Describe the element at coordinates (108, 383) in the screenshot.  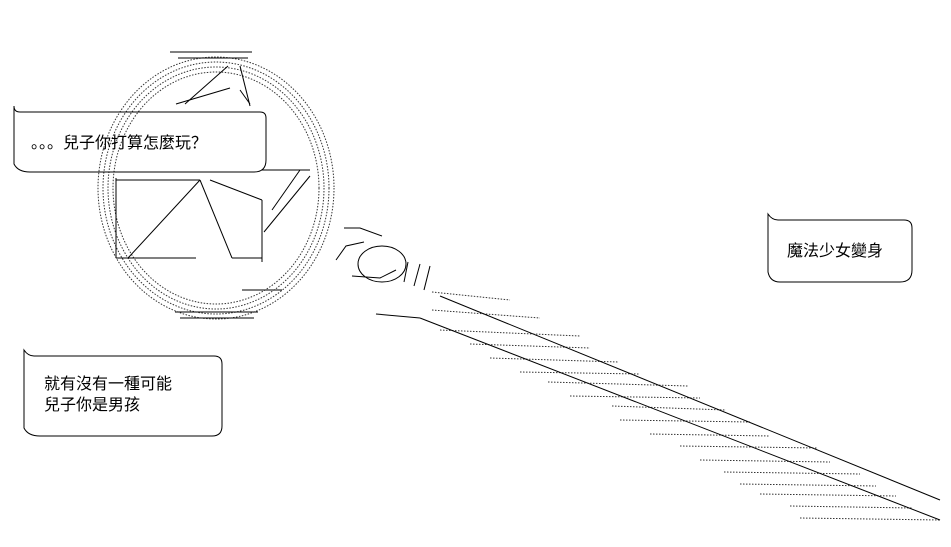
I see `bubble-possibility-line1: 就有沒有一種可能` at that location.